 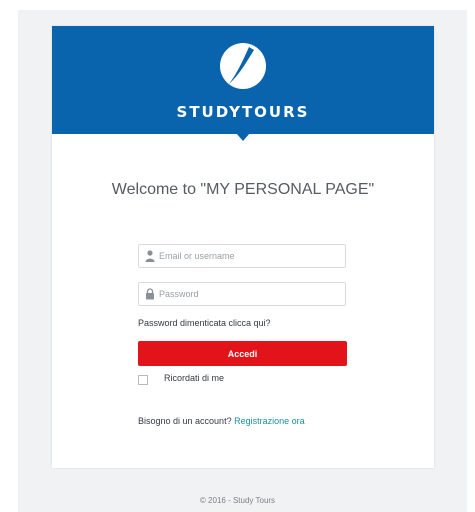 What do you see at coordinates (150, 256) in the screenshot?
I see `user-icon` at bounding box center [150, 256].